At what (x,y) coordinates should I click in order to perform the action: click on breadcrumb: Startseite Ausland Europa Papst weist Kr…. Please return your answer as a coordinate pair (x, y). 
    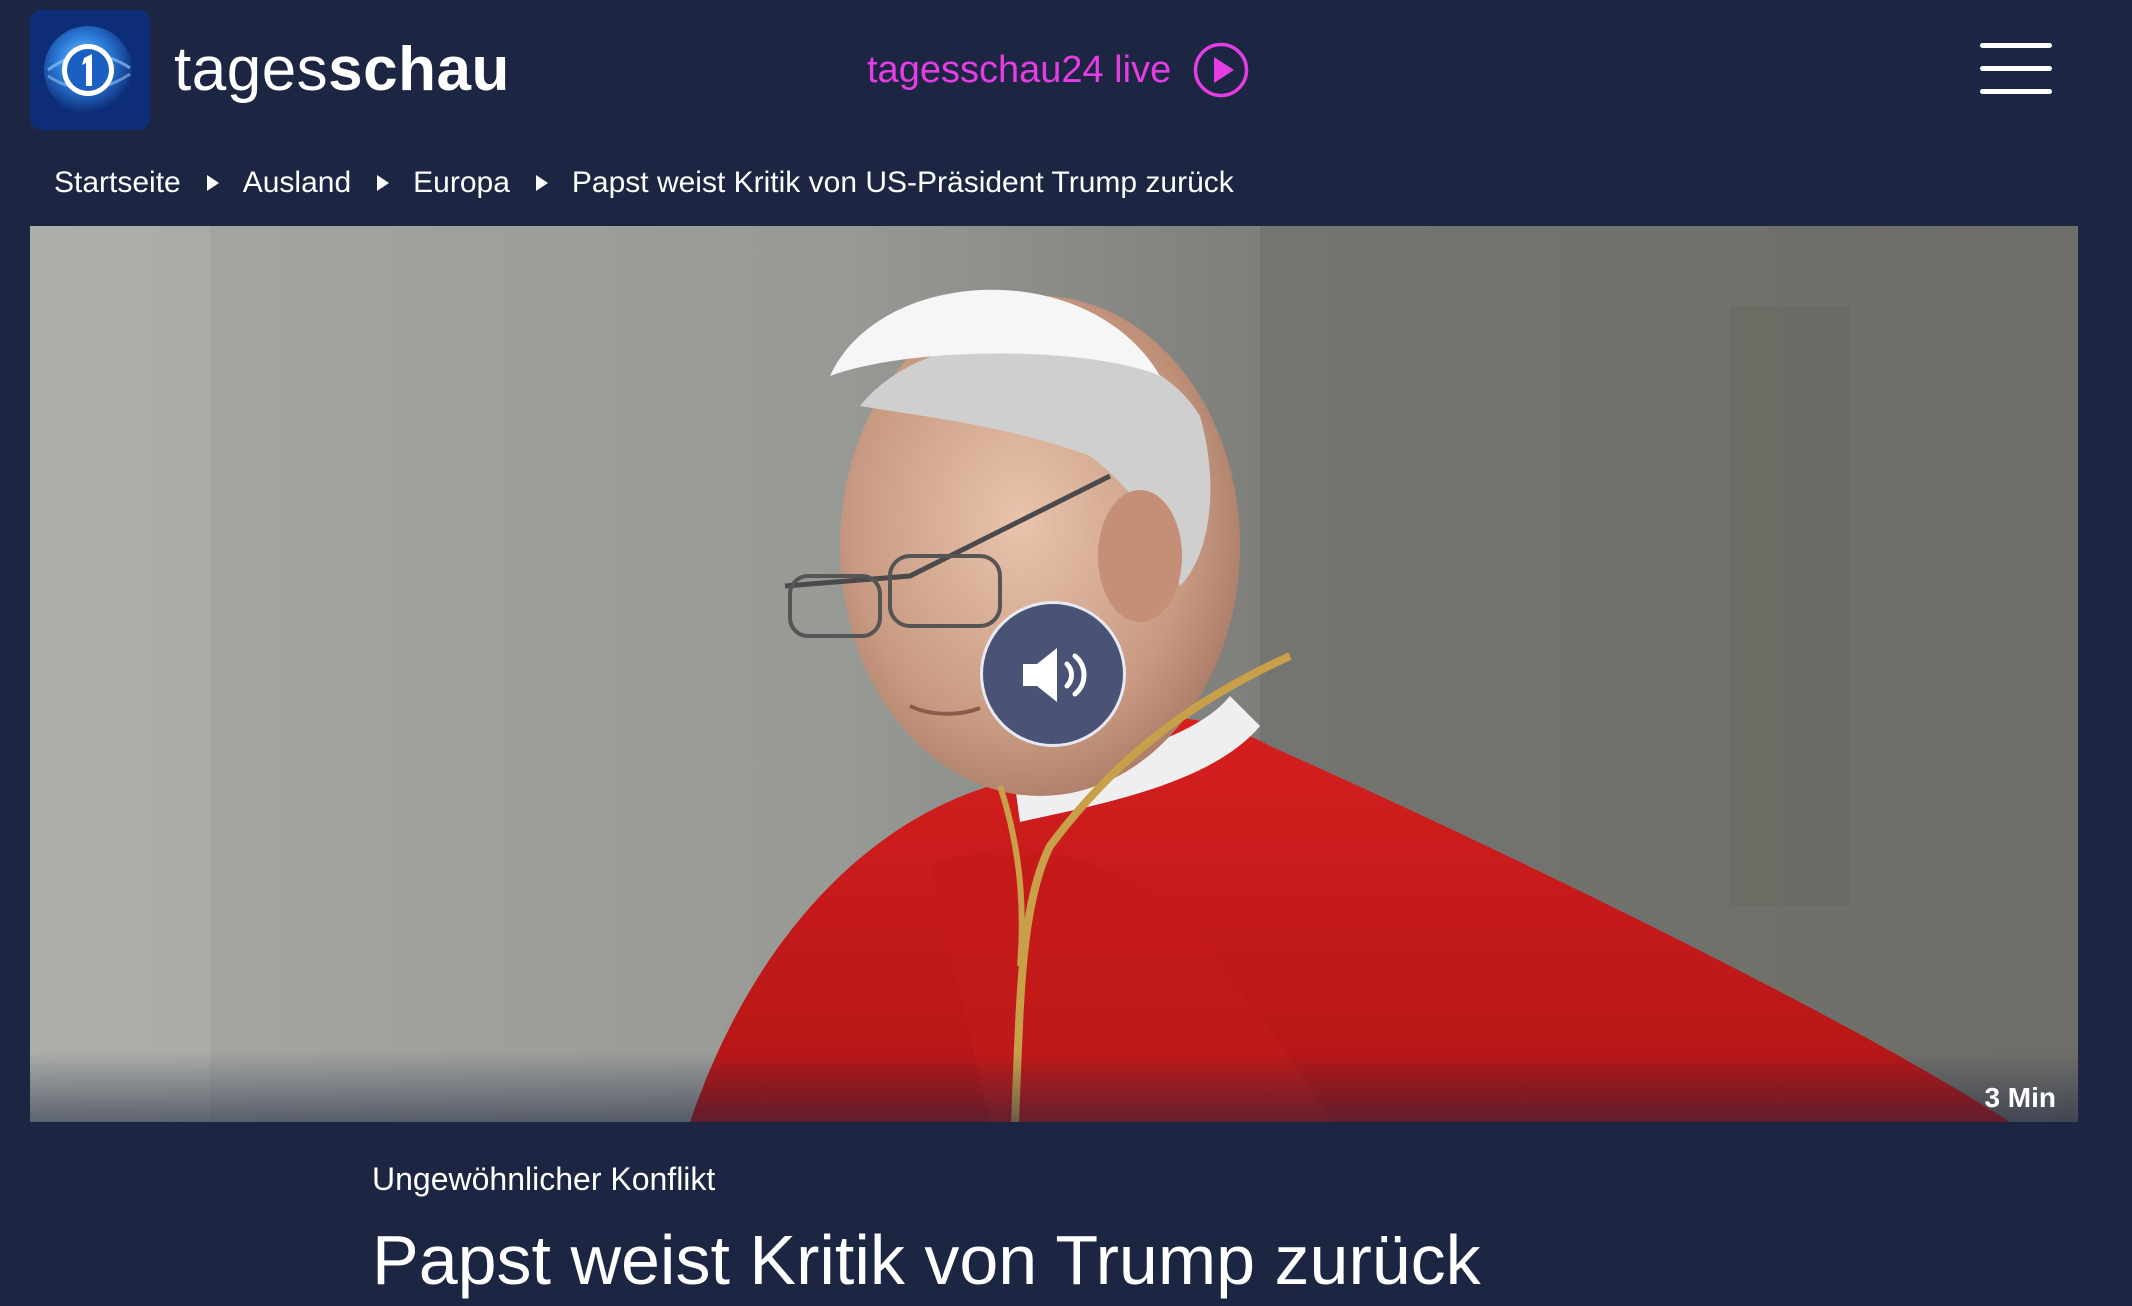
    Looking at the image, I should click on (644, 183).